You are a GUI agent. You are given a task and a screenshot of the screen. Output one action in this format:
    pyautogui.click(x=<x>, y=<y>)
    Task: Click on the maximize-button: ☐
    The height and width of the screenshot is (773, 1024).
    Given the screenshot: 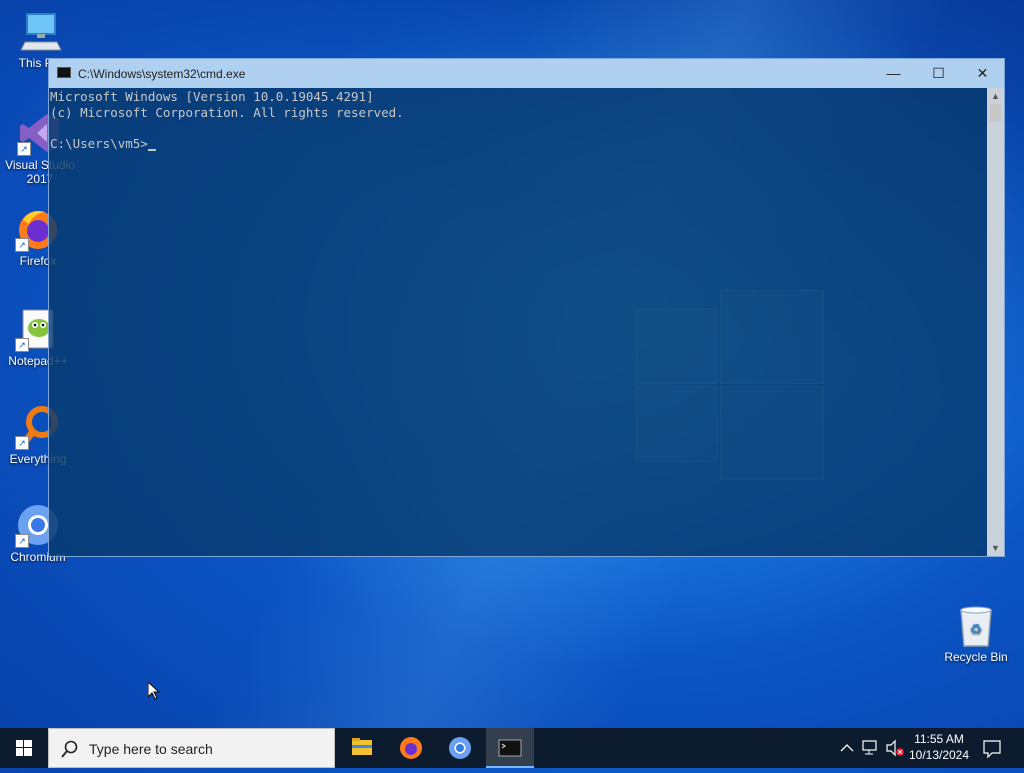 What is the action you would take?
    pyautogui.click(x=938, y=73)
    